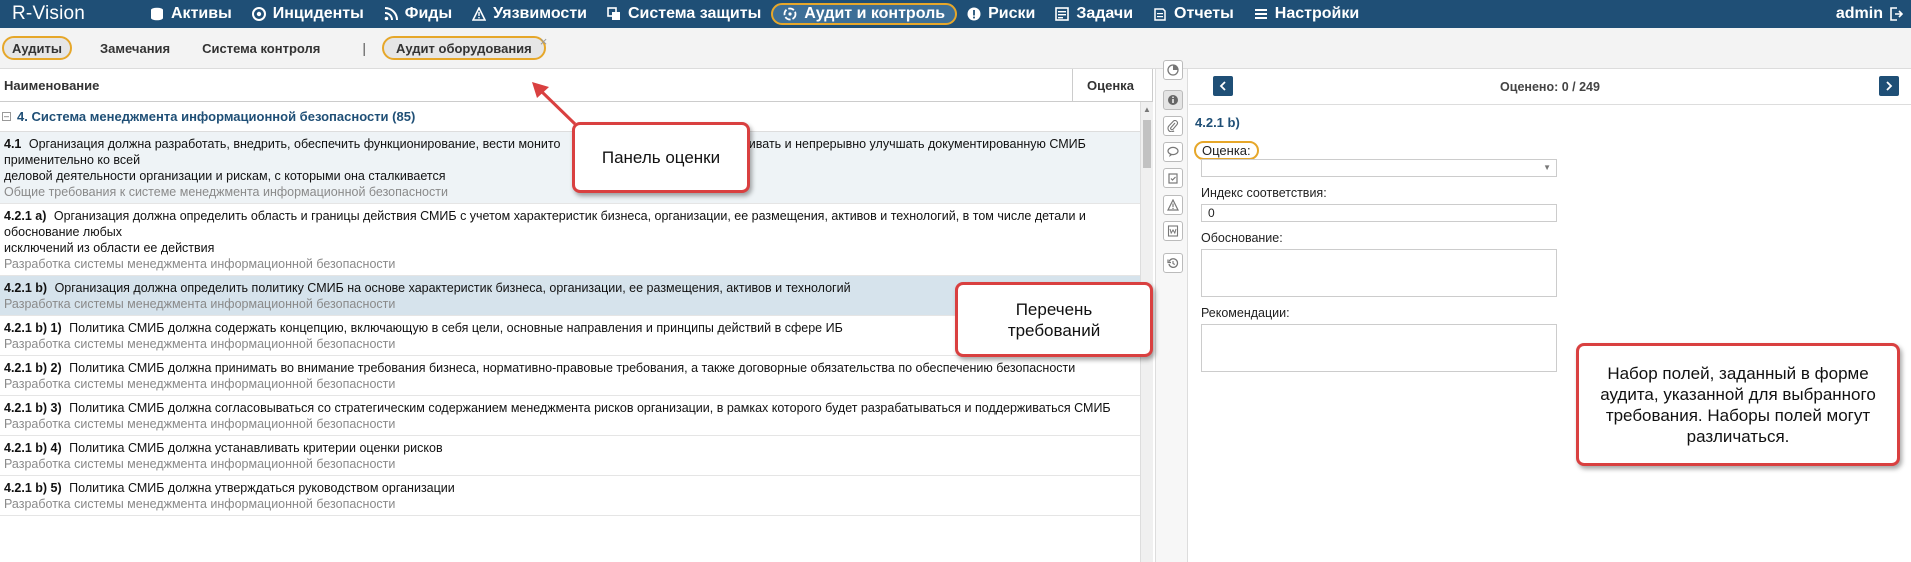  Describe the element at coordinates (109, 248) in the screenshot. I see `item-text-continued: исключений из области ее действия` at that location.